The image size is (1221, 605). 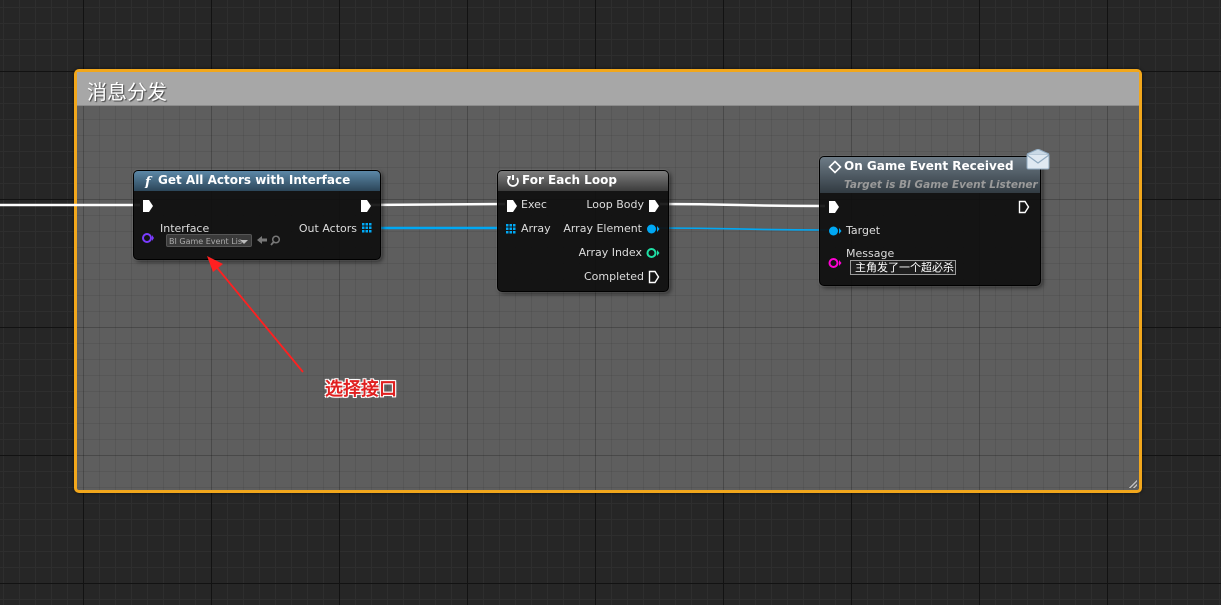 I want to click on annotation-arrow, so click(x=255, y=314).